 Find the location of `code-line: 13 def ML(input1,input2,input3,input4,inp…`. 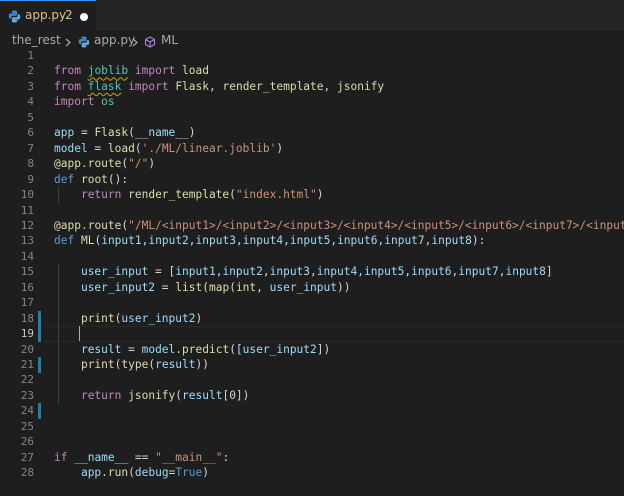

code-line: 13 def ML(input1,input2,input3,input4,inp… is located at coordinates (312, 241).